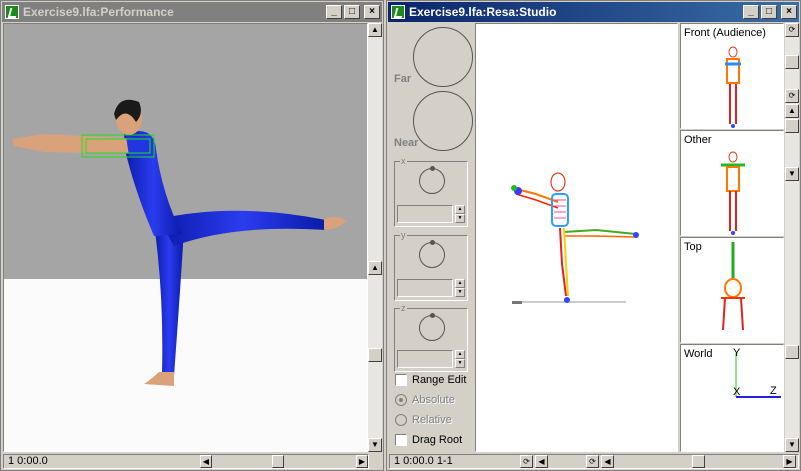 This screenshot has width=801, height=471. I want to click on relative-label: Relative, so click(432, 420).